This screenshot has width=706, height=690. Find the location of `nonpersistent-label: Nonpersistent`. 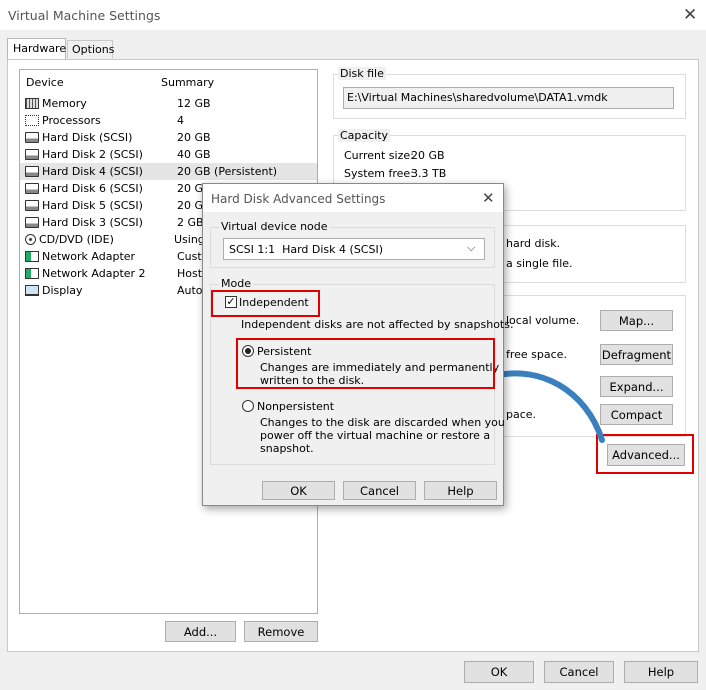

nonpersistent-label: Nonpersistent is located at coordinates (295, 406).